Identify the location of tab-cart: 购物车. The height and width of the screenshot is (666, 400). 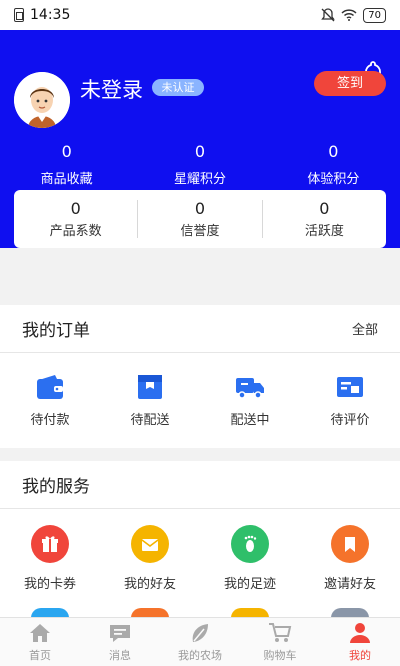
(280, 642).